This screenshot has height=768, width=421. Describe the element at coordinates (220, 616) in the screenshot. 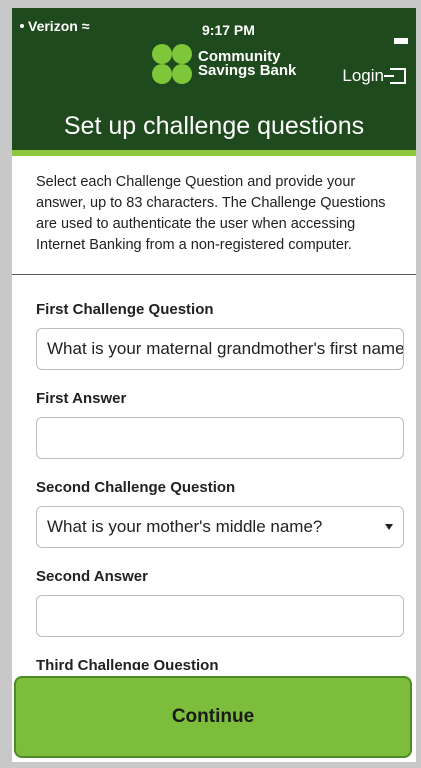

I see `a2-input` at that location.